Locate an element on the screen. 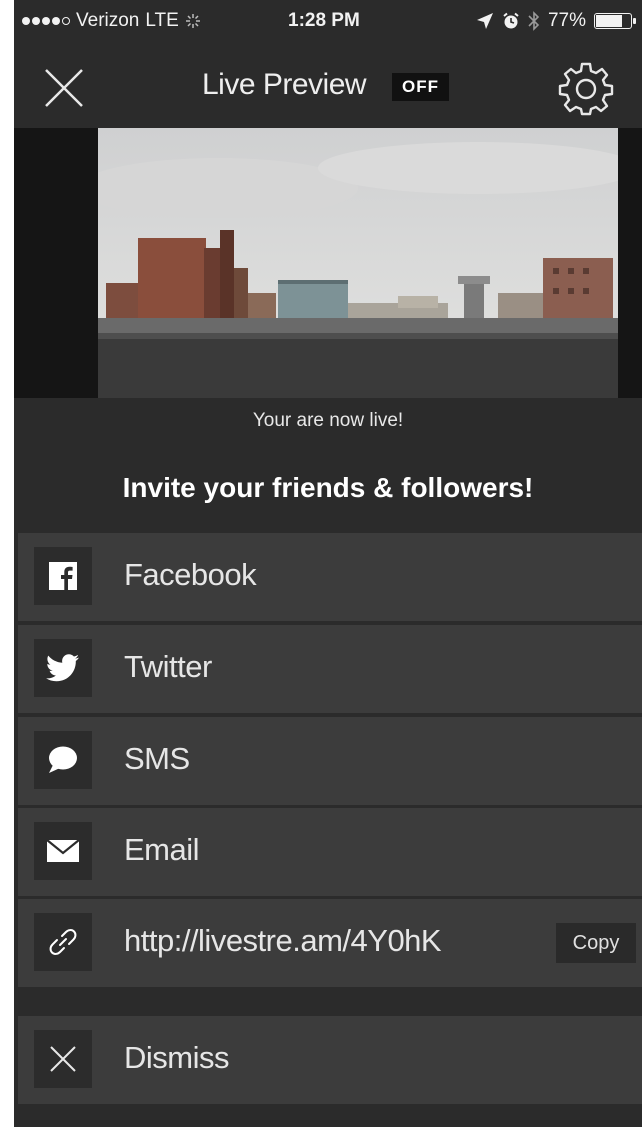 The image size is (642, 1127). nav-bar: Live Preview OFF is located at coordinates (328, 86).